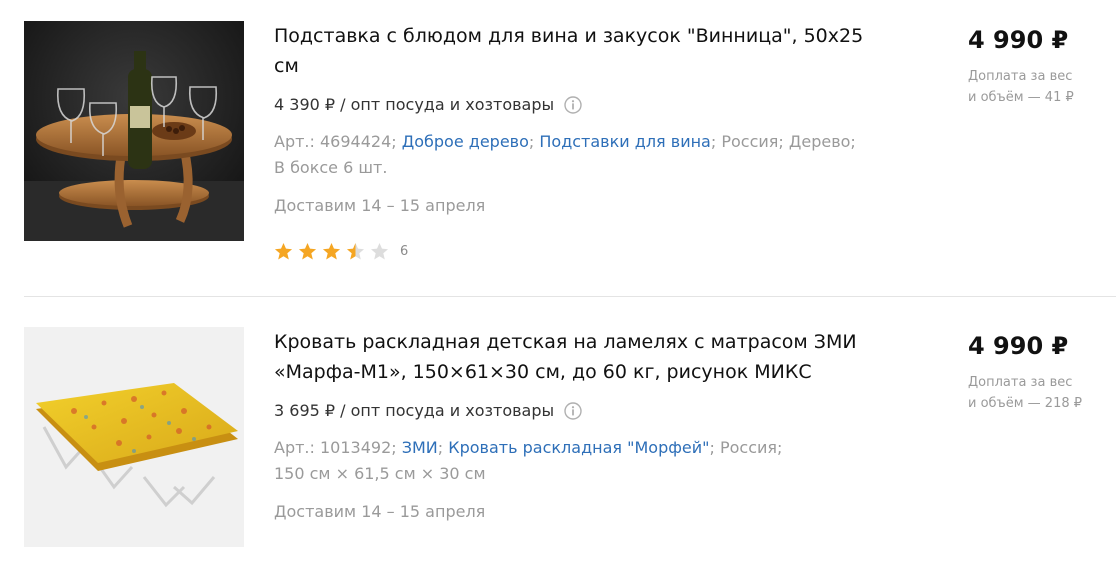  I want to click on product-dimensions: 150 см × 61,5 см × 30 см, so click(380, 473).